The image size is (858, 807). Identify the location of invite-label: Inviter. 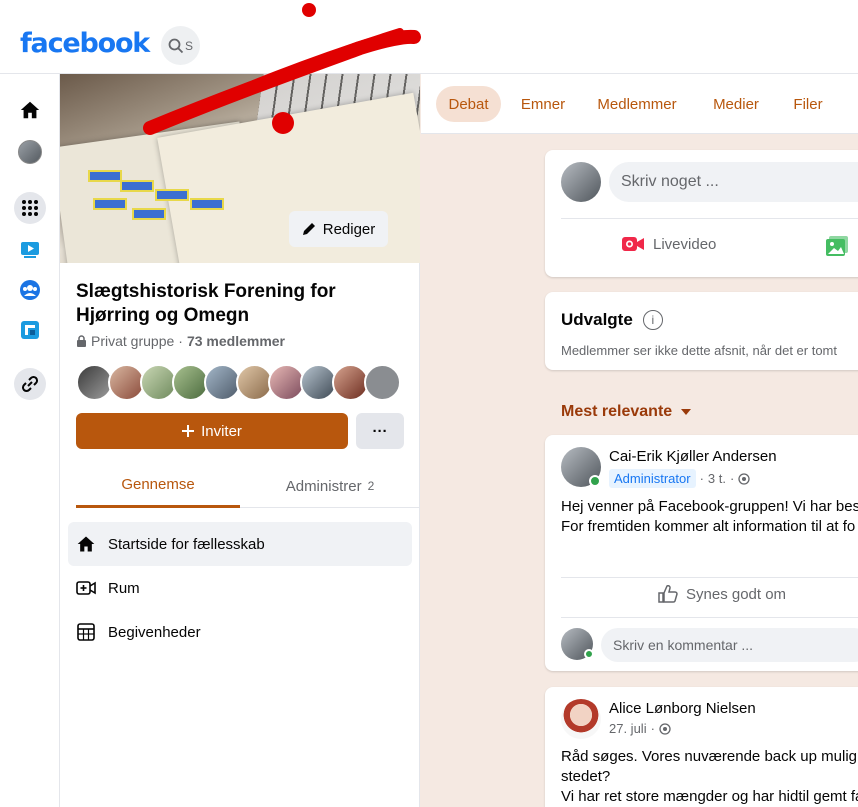
(221, 431).